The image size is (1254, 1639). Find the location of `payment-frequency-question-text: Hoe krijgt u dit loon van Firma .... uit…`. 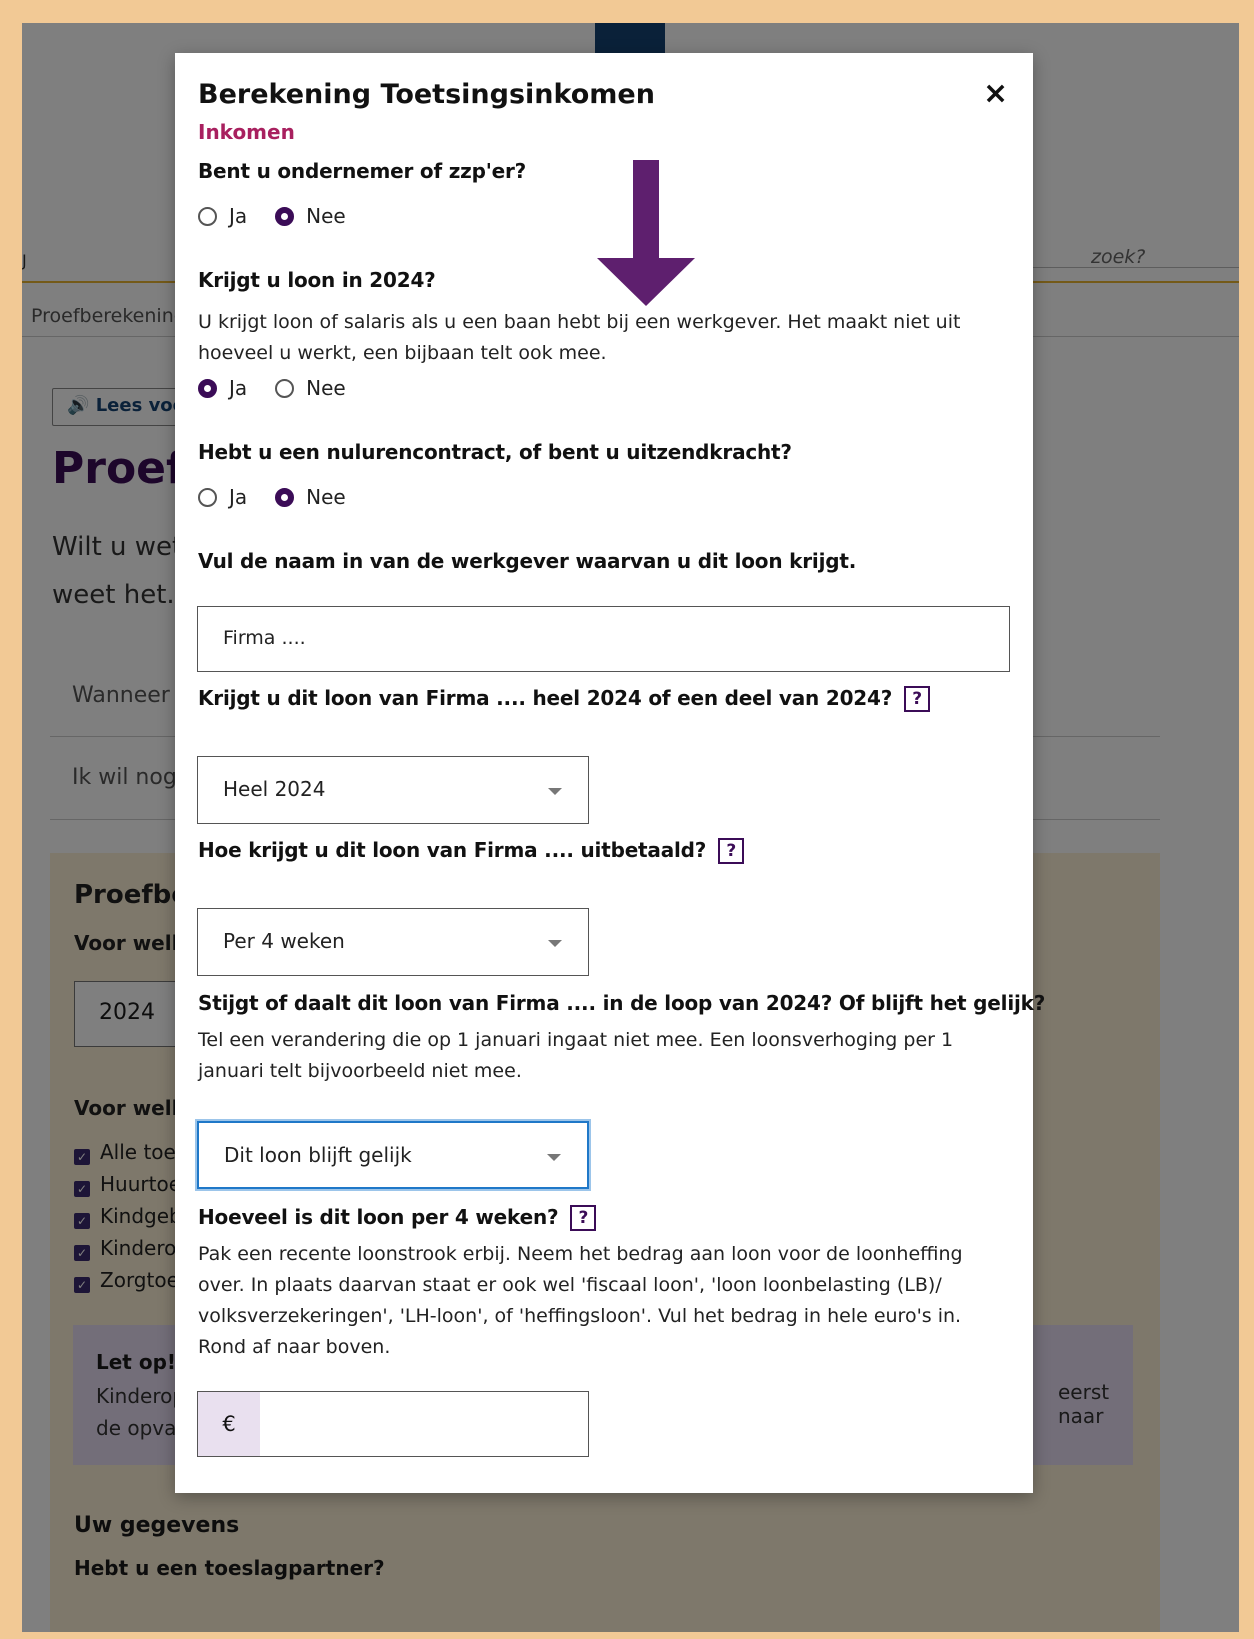

payment-frequency-question-text: Hoe krijgt u dit loon van Firma .... uit… is located at coordinates (452, 850).